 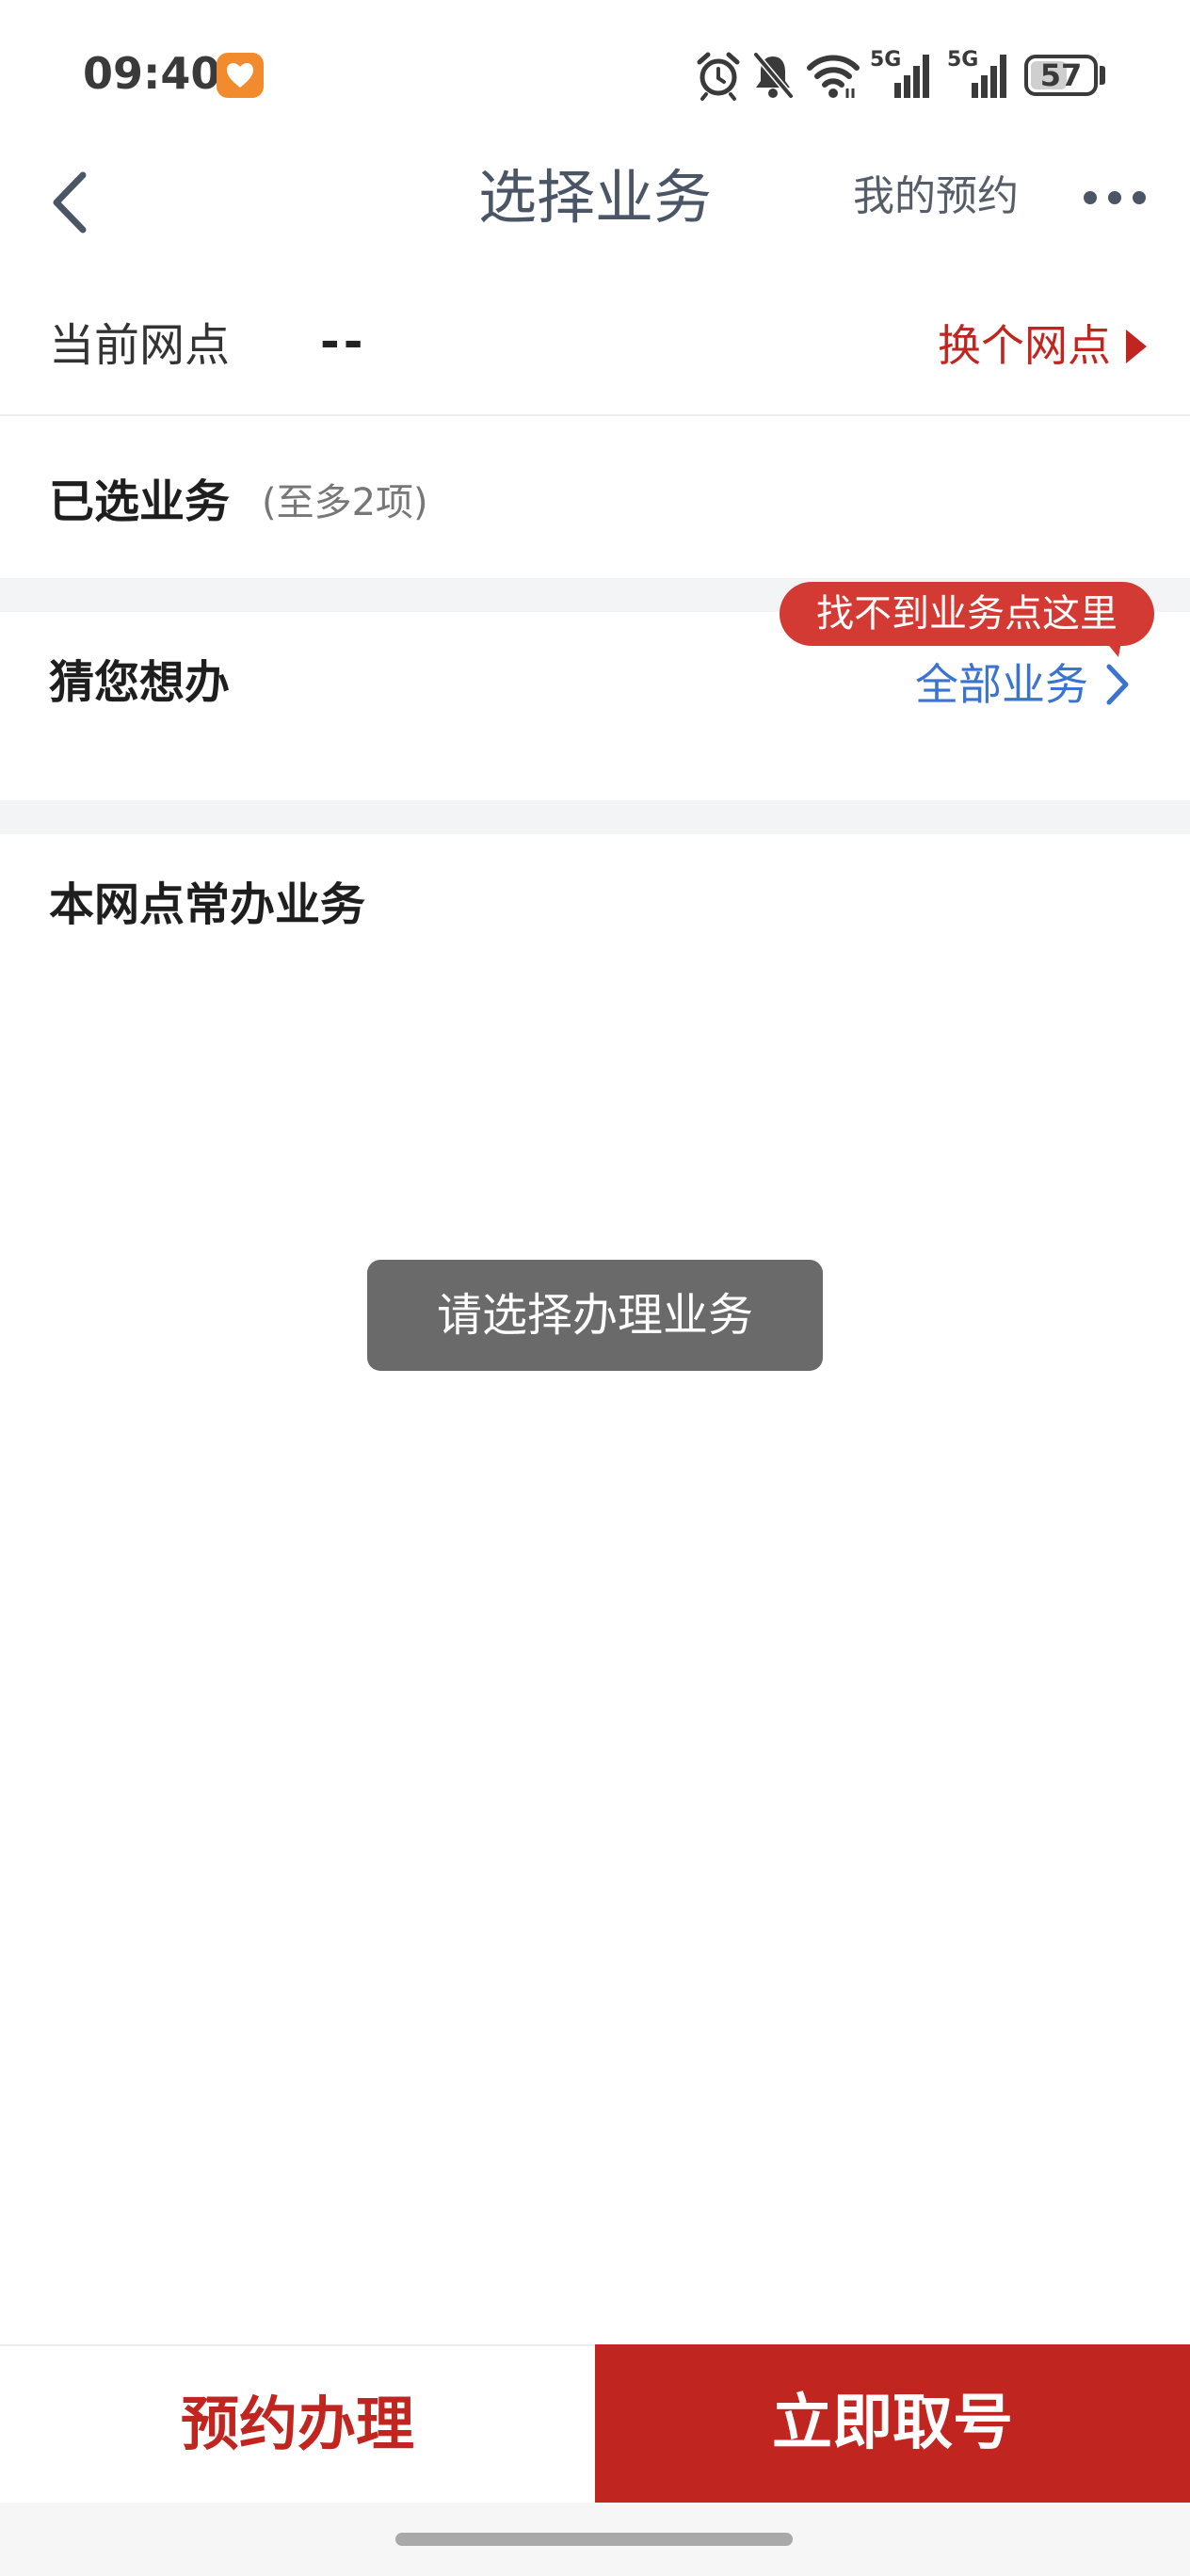 What do you see at coordinates (595, 1315) in the screenshot?
I see `toast-message: 请选择办理业务` at bounding box center [595, 1315].